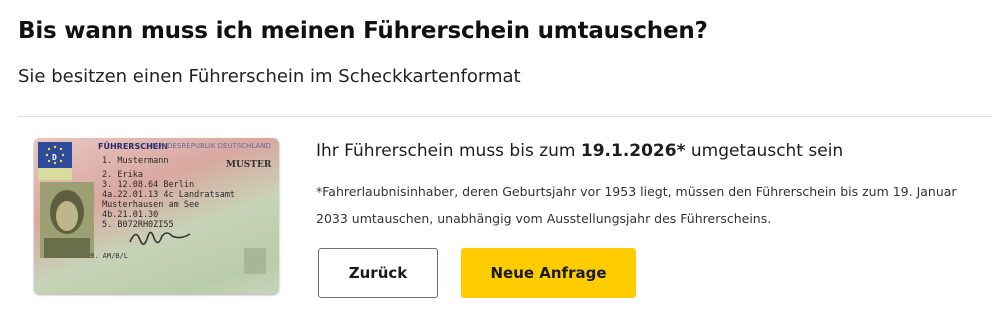  What do you see at coordinates (548, 273) in the screenshot?
I see `new-request-button: Neue Anfrage` at bounding box center [548, 273].